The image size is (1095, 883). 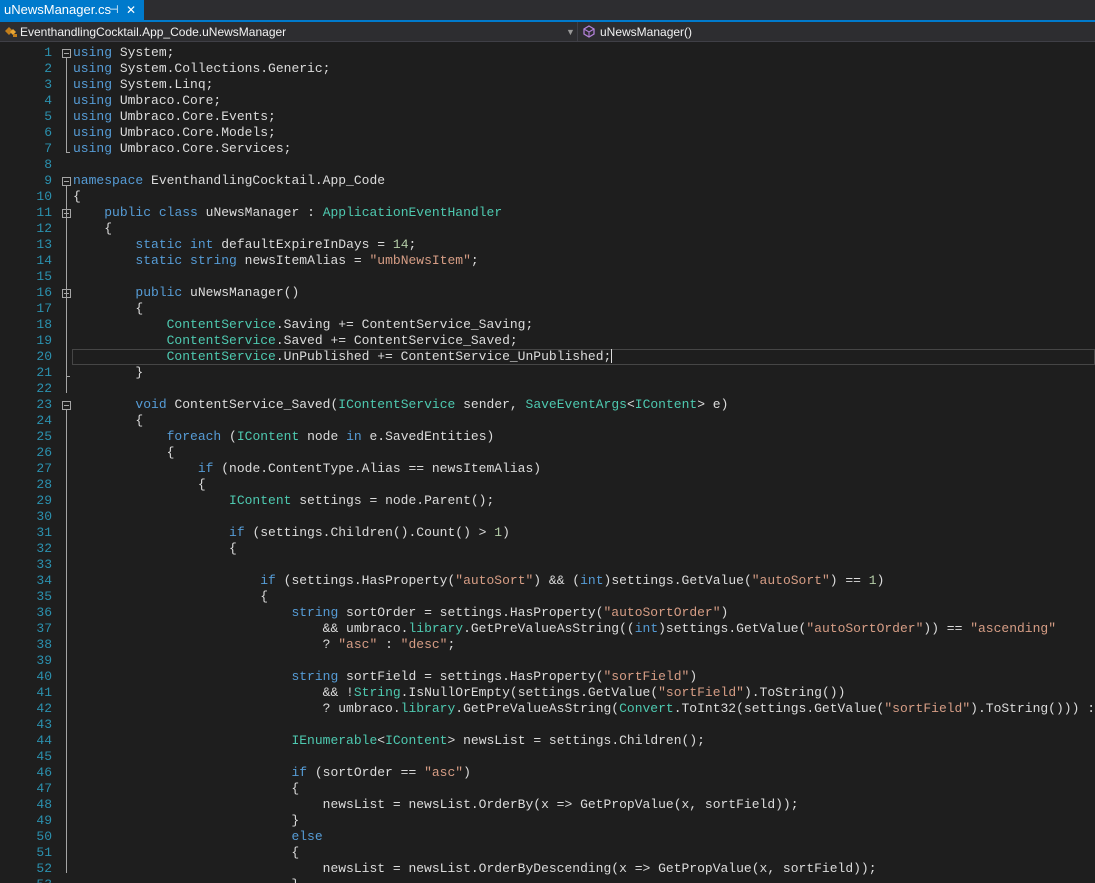 What do you see at coordinates (547, 117) in the screenshot?
I see `code-line: 5 using Umbraco.Core.Events;` at bounding box center [547, 117].